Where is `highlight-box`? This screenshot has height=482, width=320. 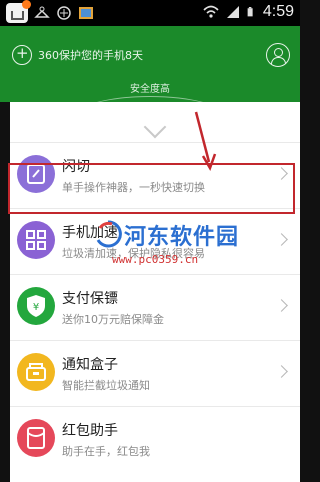
highlight-box is located at coordinates (151, 188).